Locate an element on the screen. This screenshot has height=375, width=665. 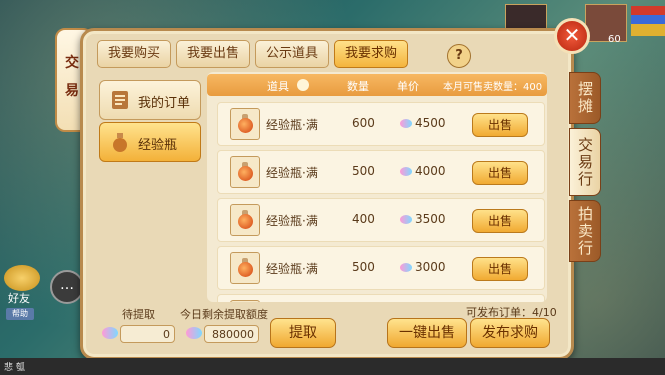
pending-label: 待提取 is located at coordinates (138, 314).